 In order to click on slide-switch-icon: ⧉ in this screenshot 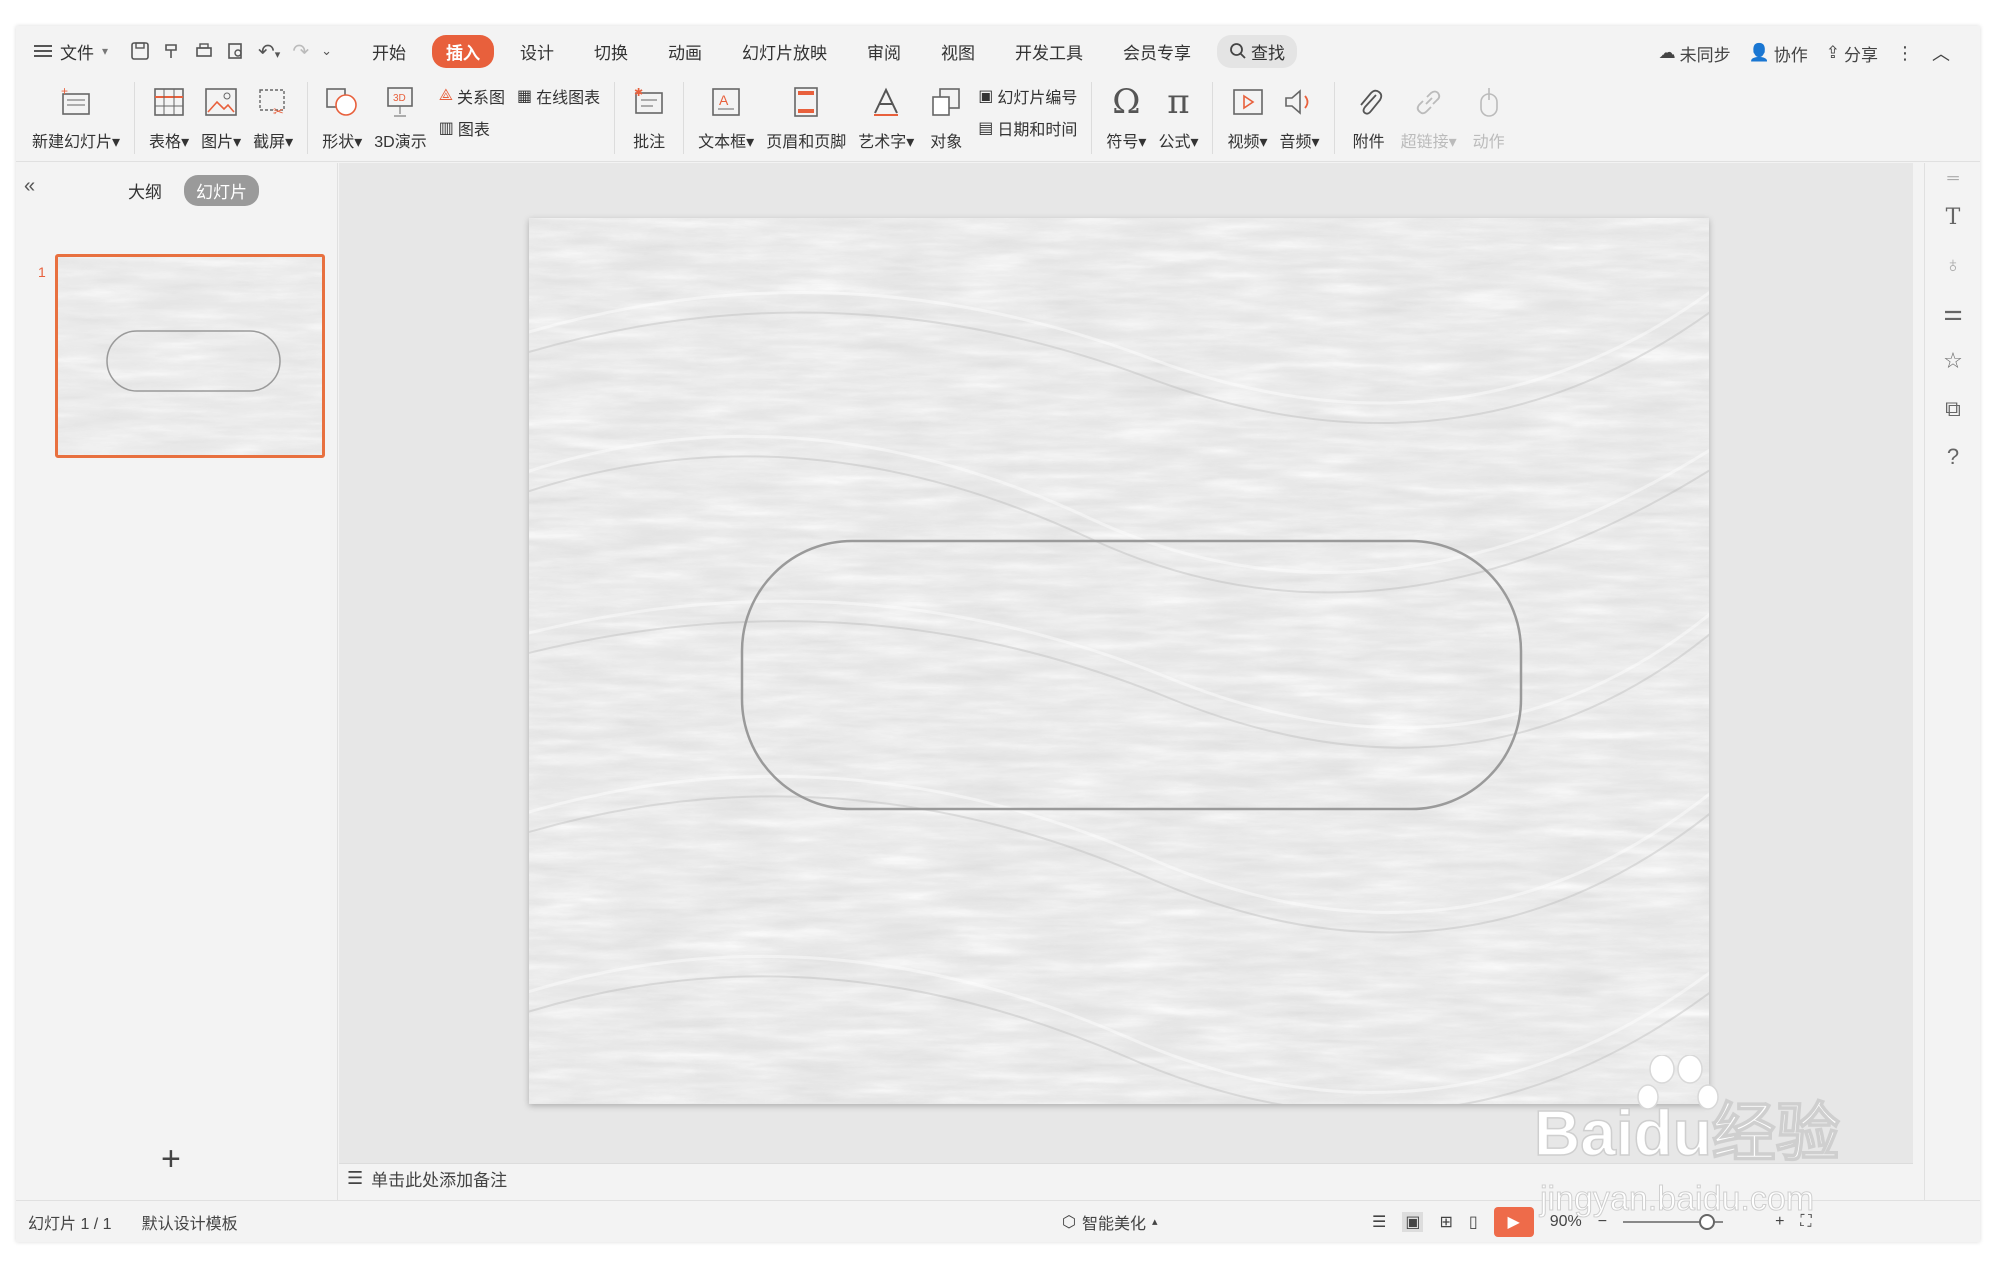, I will do `click(1953, 409)`.